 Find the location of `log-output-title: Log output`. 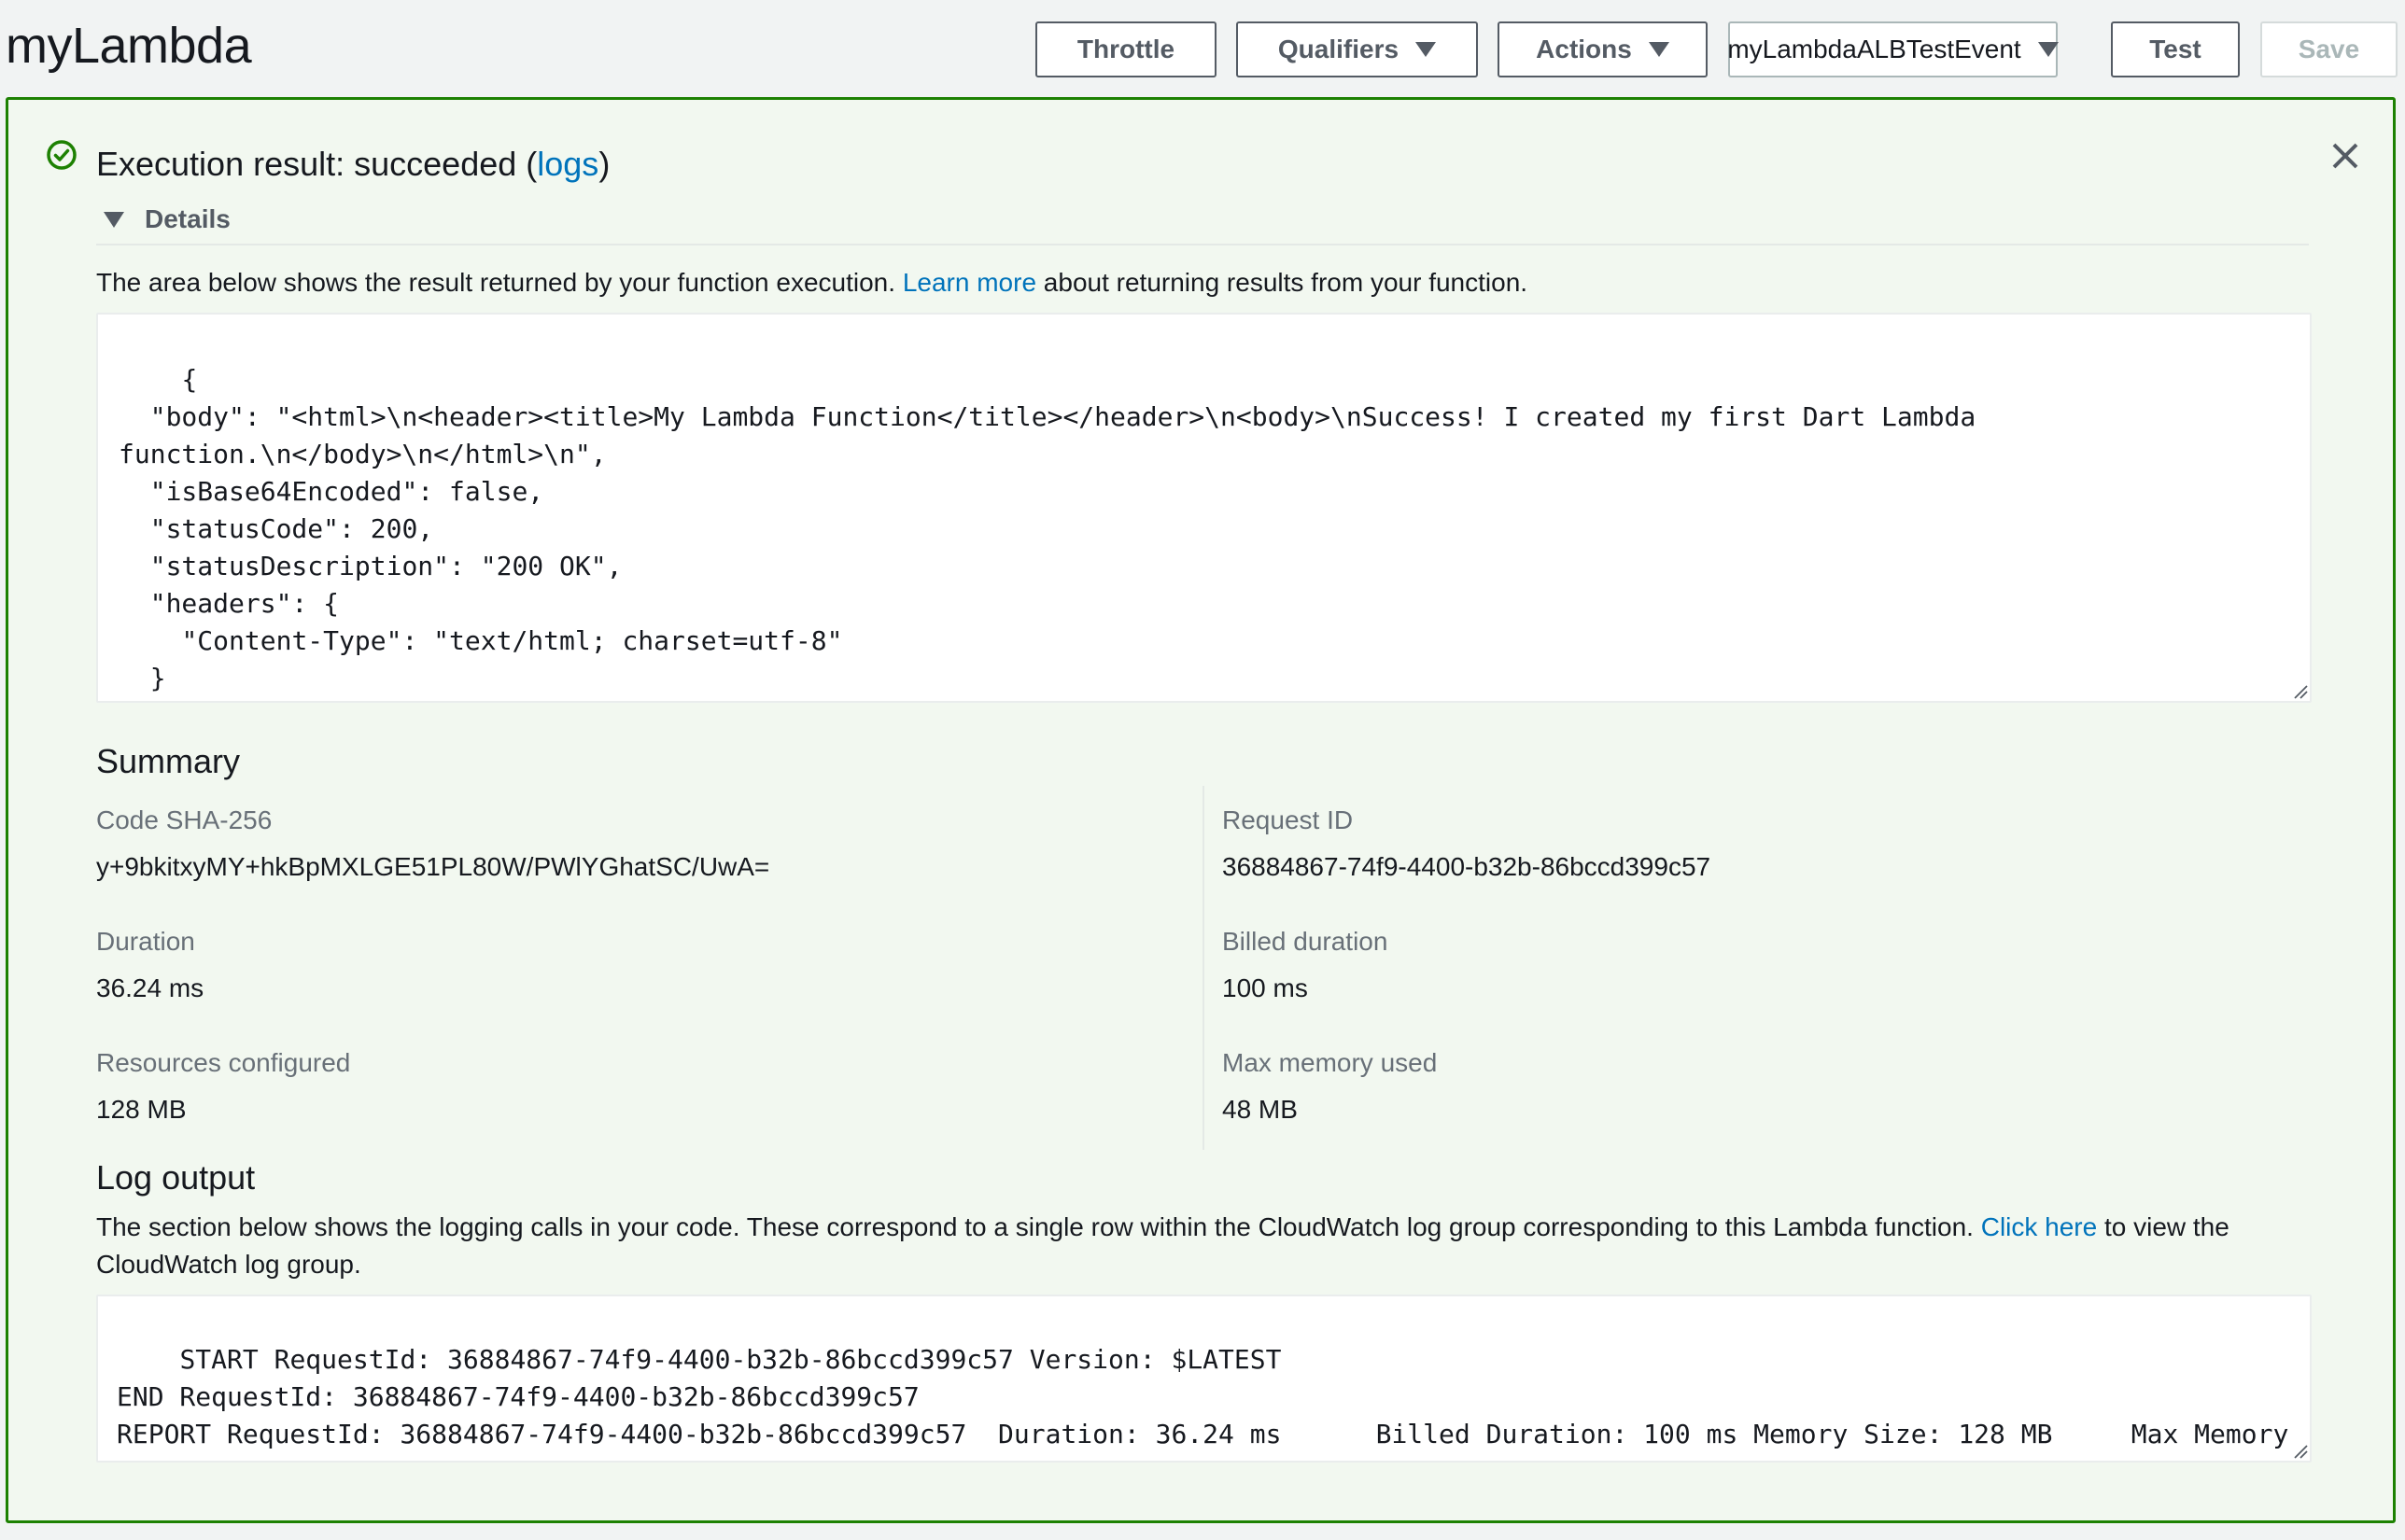

log-output-title: Log output is located at coordinates (176, 1177).